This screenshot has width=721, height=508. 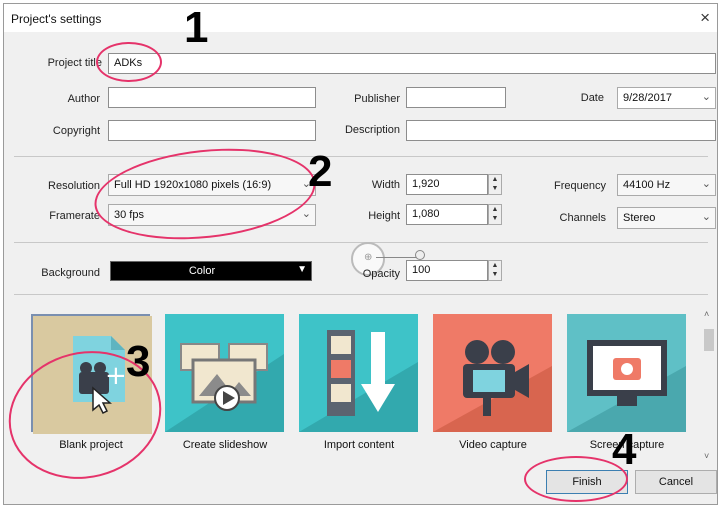 What do you see at coordinates (302, 269) in the screenshot?
I see `dropdown-arrow-icon: ▼` at bounding box center [302, 269].